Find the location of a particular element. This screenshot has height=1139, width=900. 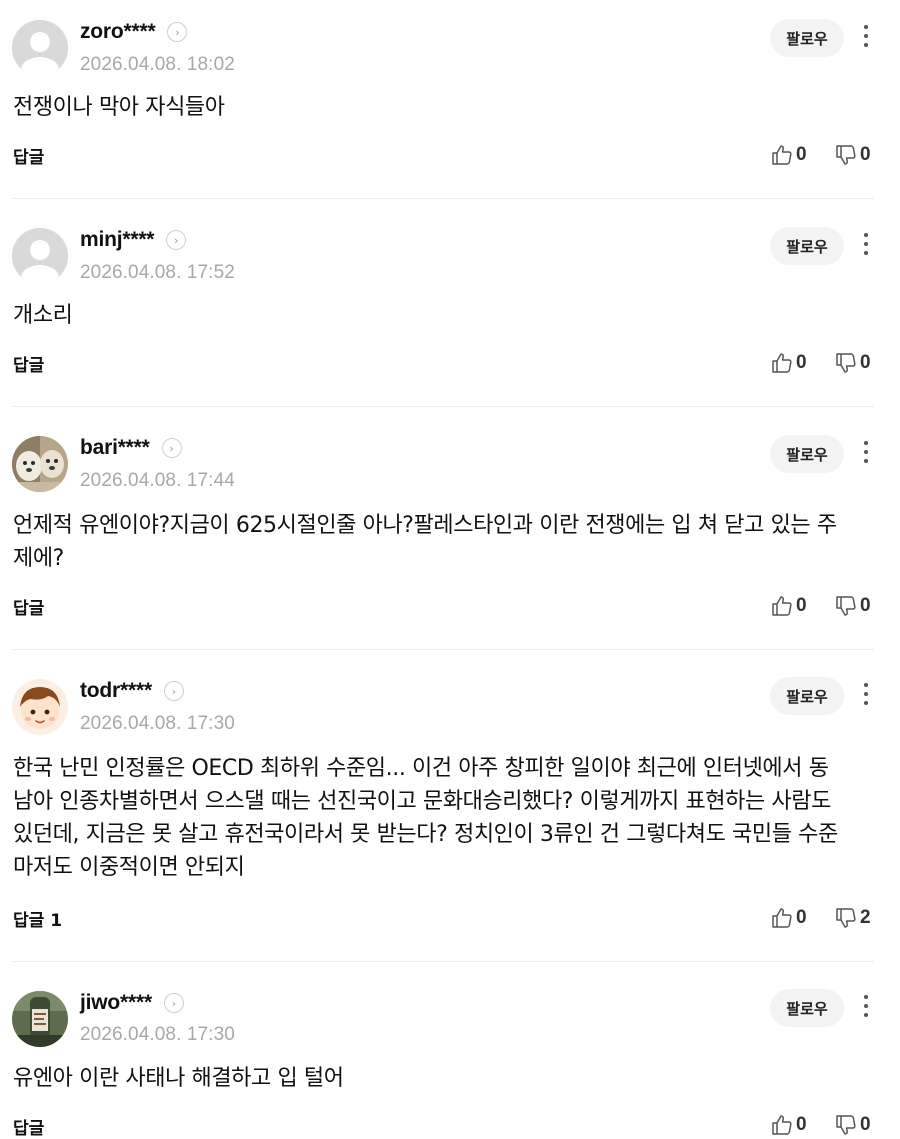

user-row: todr**** › is located at coordinates (132, 691).